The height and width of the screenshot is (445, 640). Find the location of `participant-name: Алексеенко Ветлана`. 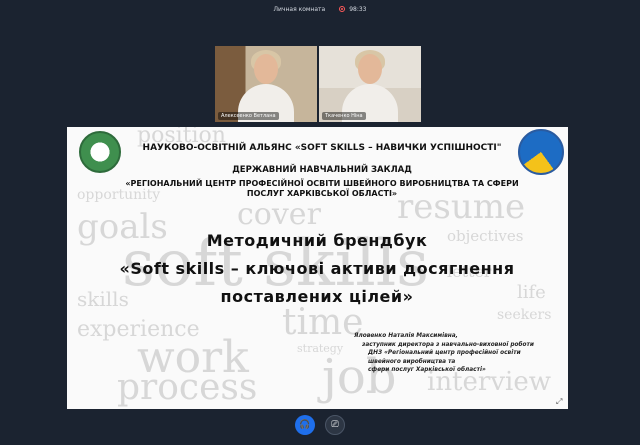

participant-name: Алексеенко Ветлана is located at coordinates (248, 116).